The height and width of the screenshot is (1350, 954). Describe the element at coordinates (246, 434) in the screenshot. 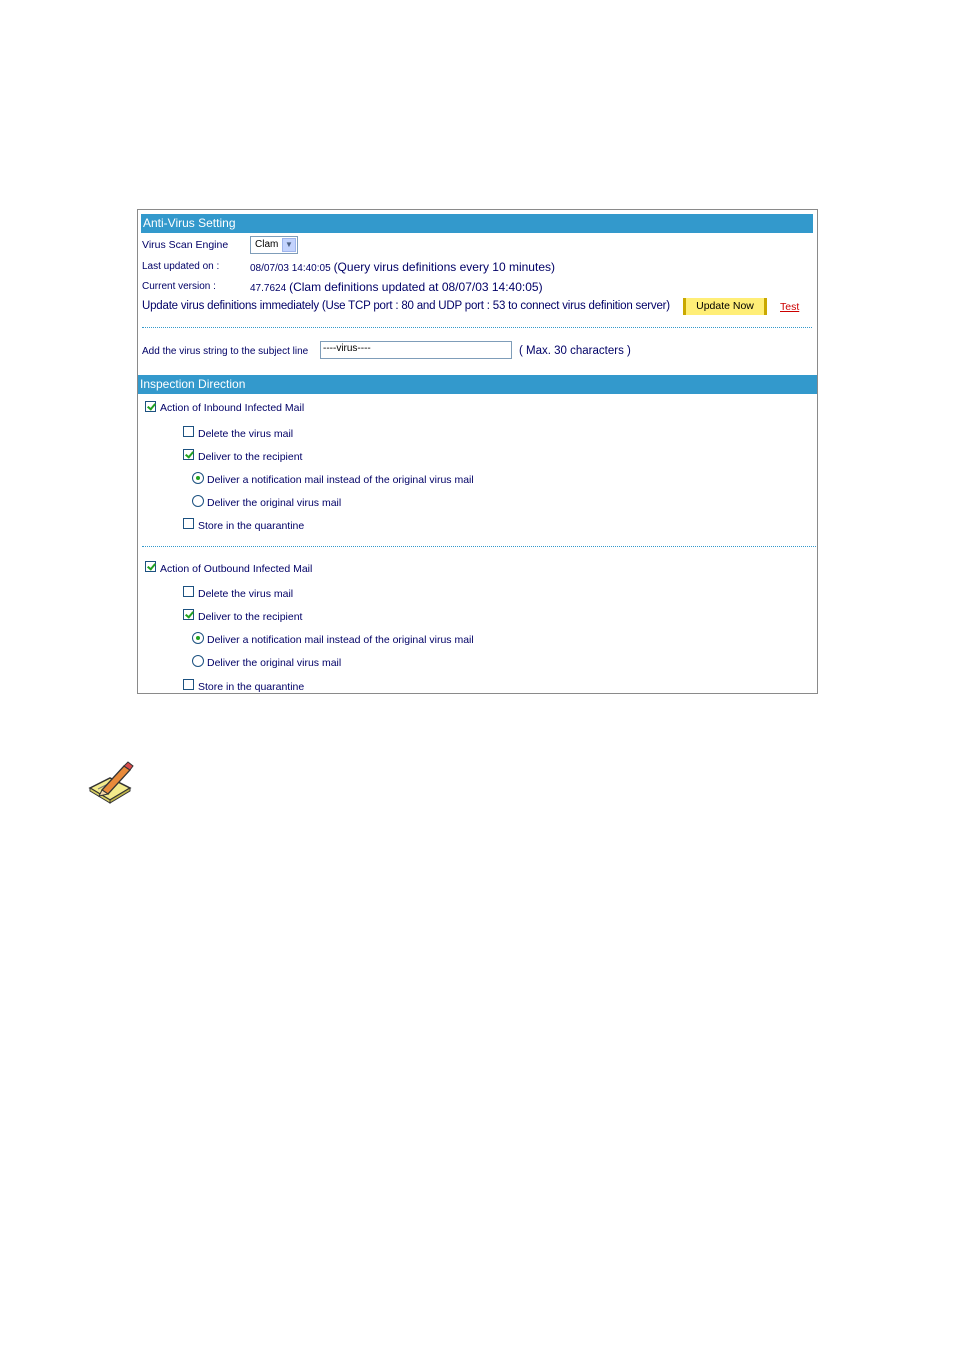

I see `inbound-delete-label: Delete the virus mail` at that location.